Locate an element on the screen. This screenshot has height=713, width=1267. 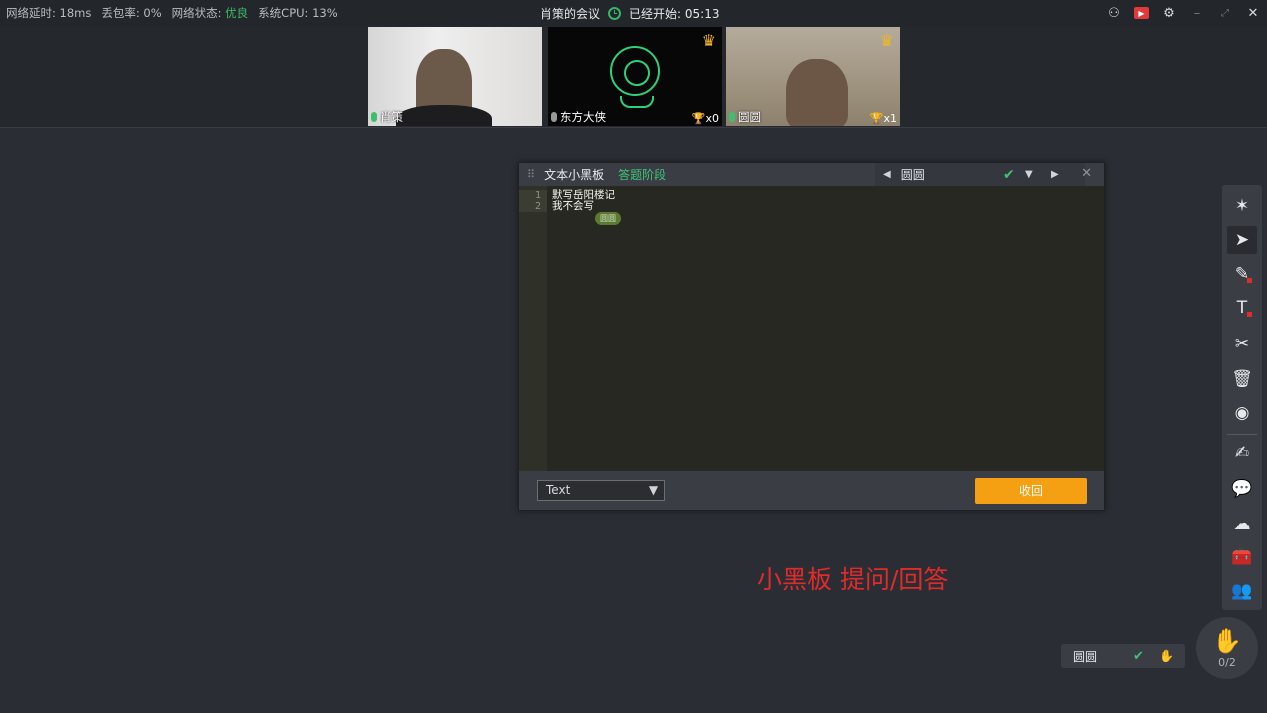
panel-header: ⠿ 文本小黑板 答题阶段 ◀ 圆圆 ✔ ▼ ▶ ✕ is located at coordinates (811, 174).